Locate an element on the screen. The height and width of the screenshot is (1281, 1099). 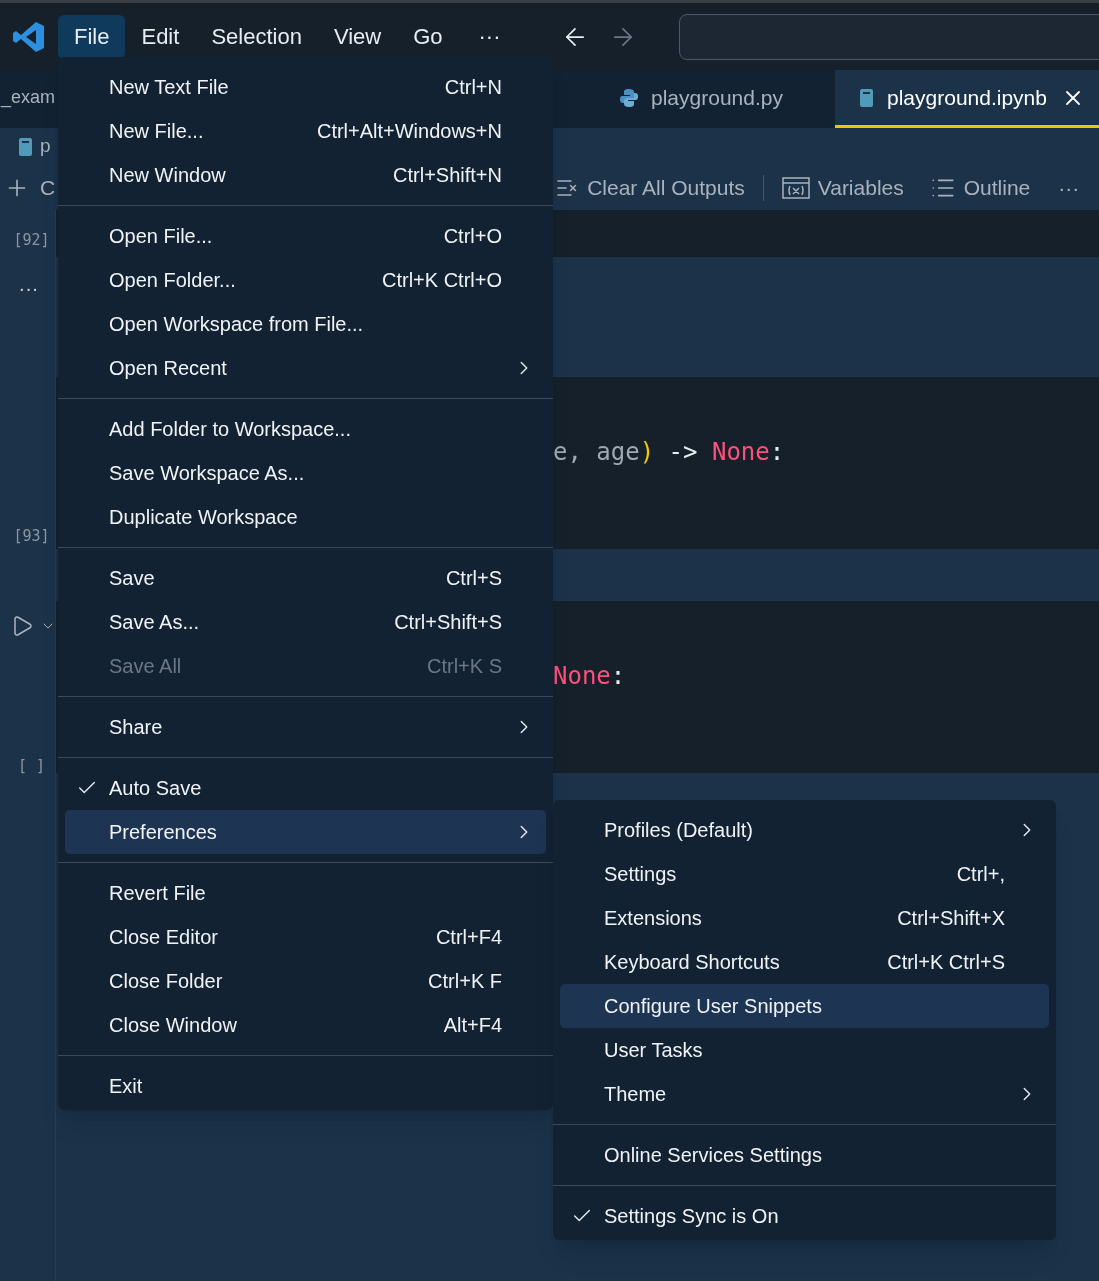
menu-item: Close Editor Ctrl+F4 is located at coordinates (305, 937).